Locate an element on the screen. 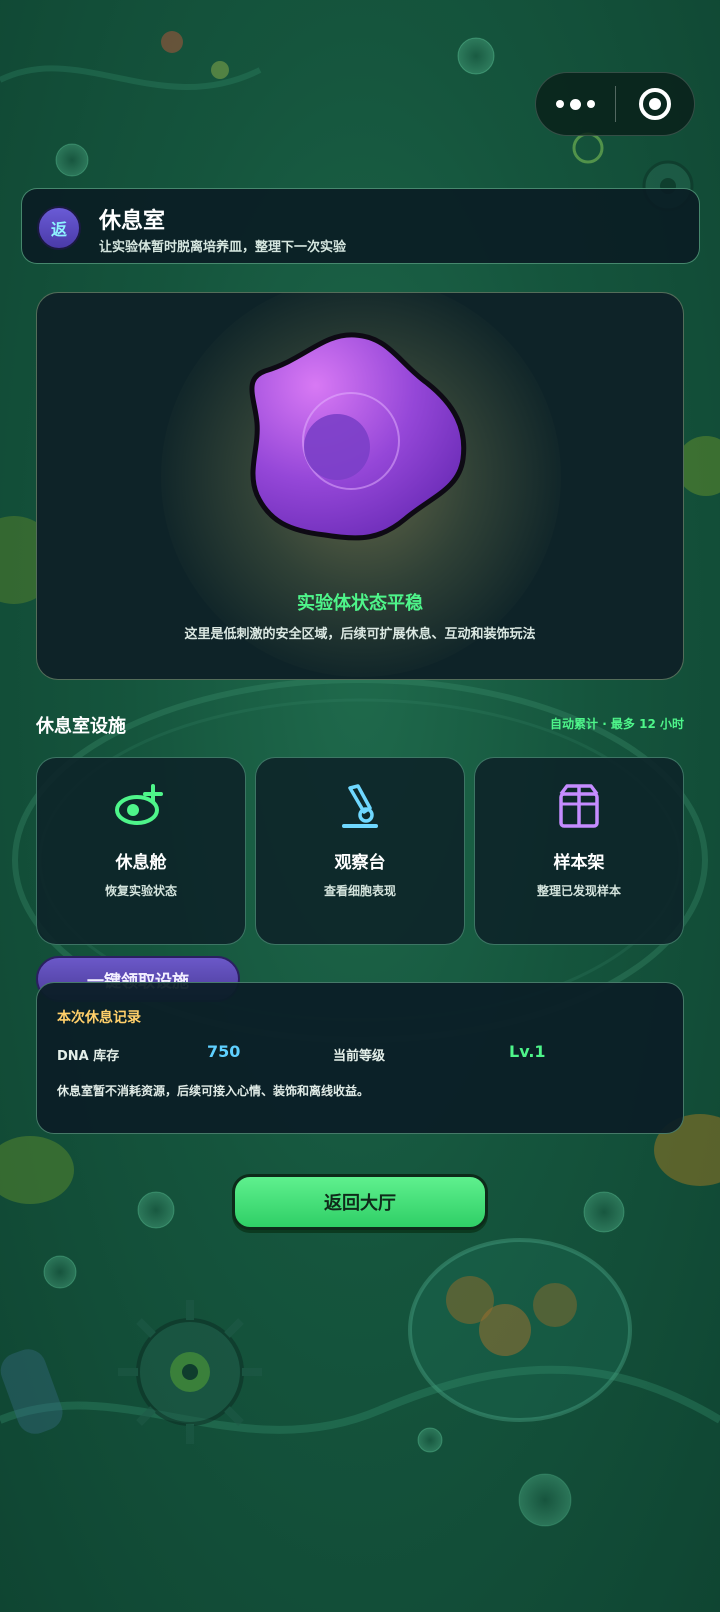 Image resolution: width=720 pixels, height=1612 pixels. facility-desc: 恢复实验状态 is located at coordinates (140, 891).